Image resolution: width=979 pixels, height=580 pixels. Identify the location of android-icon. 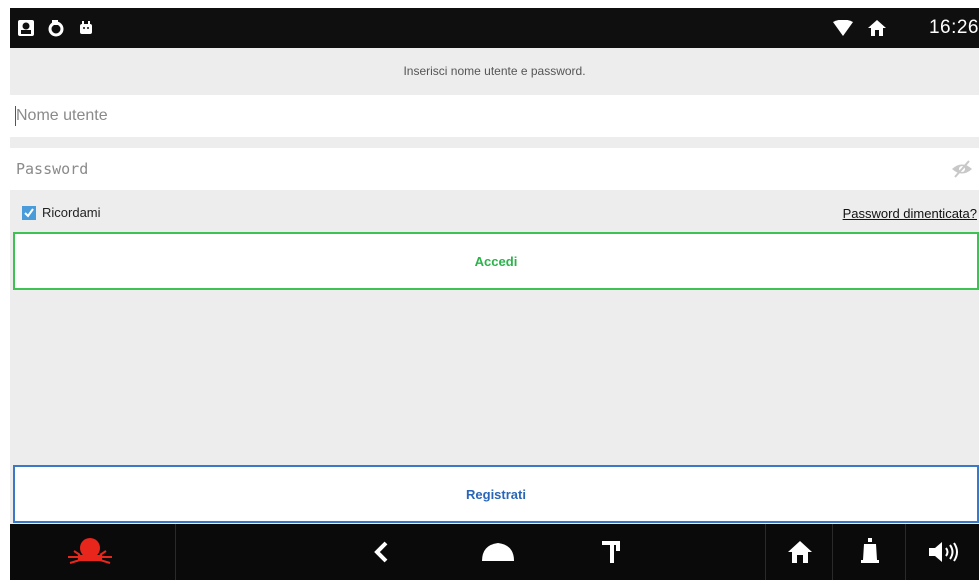
(86, 28).